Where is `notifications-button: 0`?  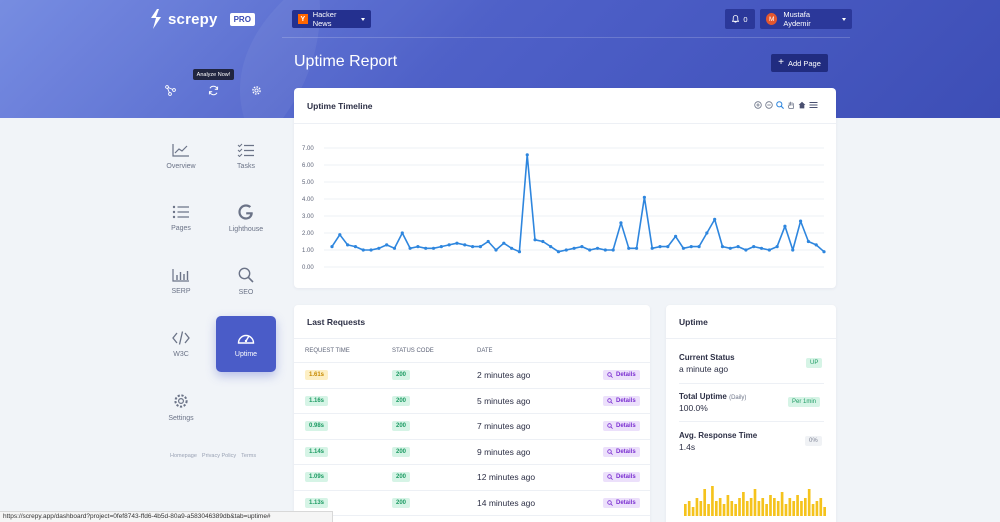
notifications-button: 0 is located at coordinates (740, 19).